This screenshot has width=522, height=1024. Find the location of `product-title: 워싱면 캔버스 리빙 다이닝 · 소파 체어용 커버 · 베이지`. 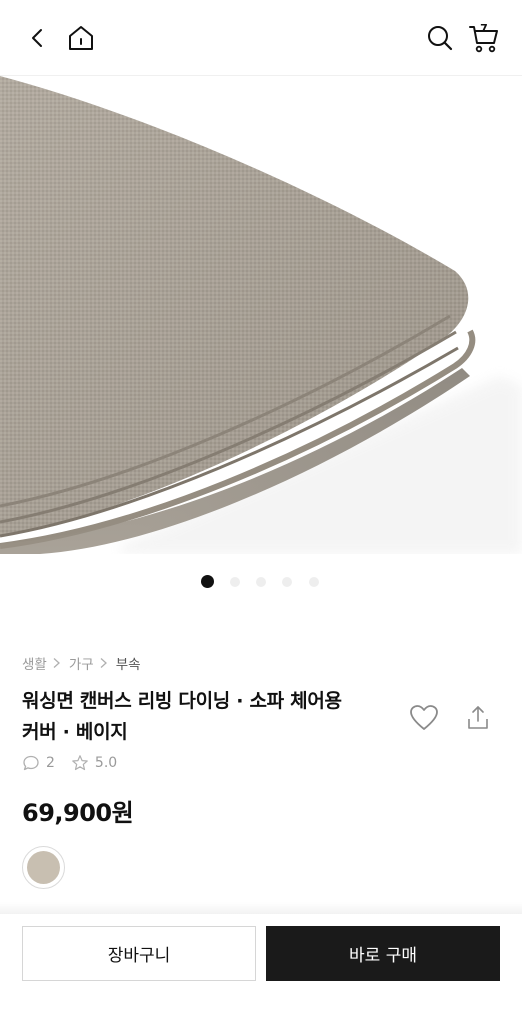

product-title: 워싱면 캔버스 리빙 다이닝 · 소파 체어용 커버 · 베이지 is located at coordinates (202, 717).